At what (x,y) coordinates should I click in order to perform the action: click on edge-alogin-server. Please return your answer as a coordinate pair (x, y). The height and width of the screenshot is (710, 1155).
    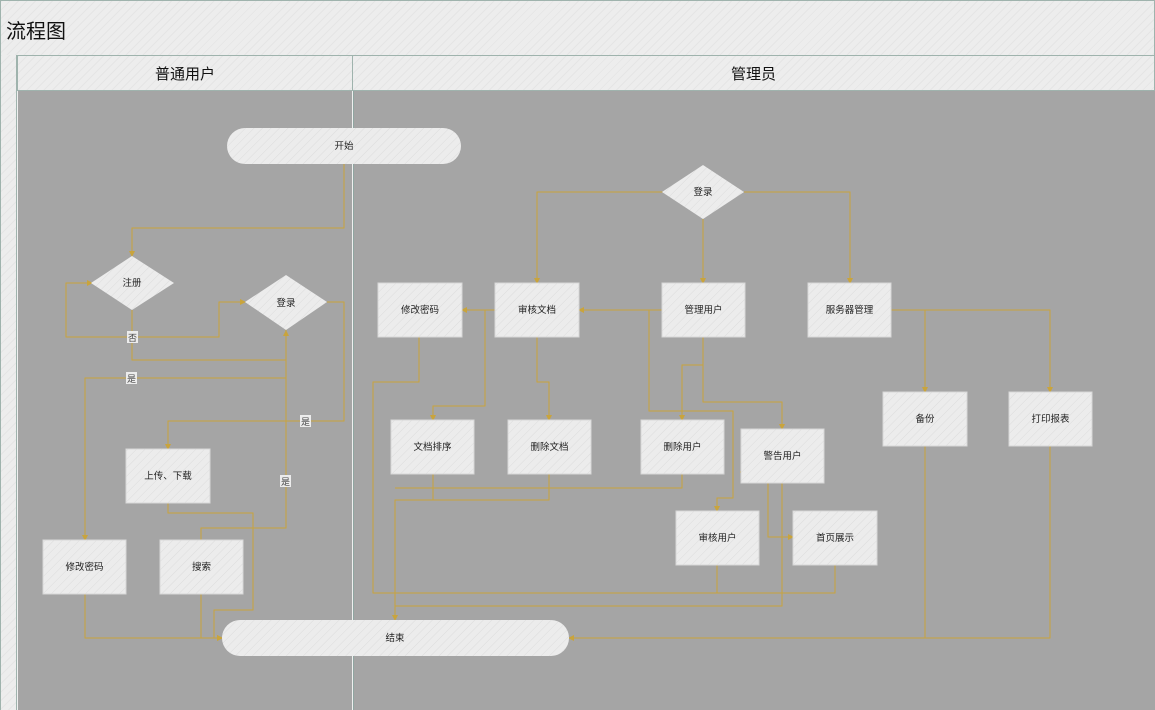
    Looking at the image, I should click on (798, 237).